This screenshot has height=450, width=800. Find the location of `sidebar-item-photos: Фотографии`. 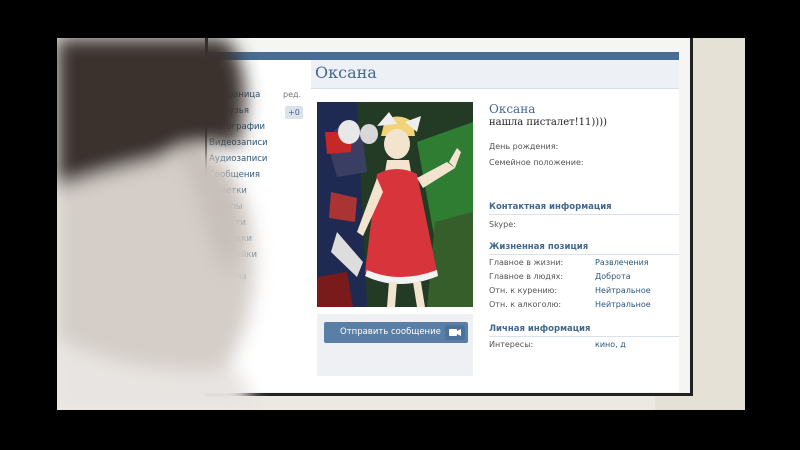

sidebar-item-photos: Фотографии is located at coordinates (237, 129).